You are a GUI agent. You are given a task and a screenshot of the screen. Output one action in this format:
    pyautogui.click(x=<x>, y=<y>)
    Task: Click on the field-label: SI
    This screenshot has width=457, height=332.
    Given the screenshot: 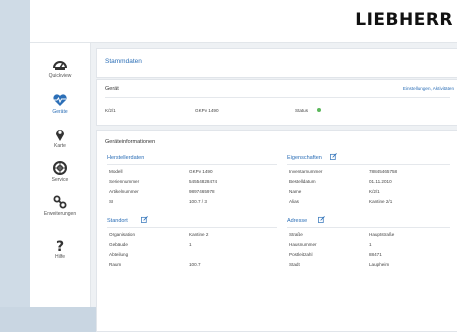 What is the action you would take?
    pyautogui.click(x=111, y=201)
    